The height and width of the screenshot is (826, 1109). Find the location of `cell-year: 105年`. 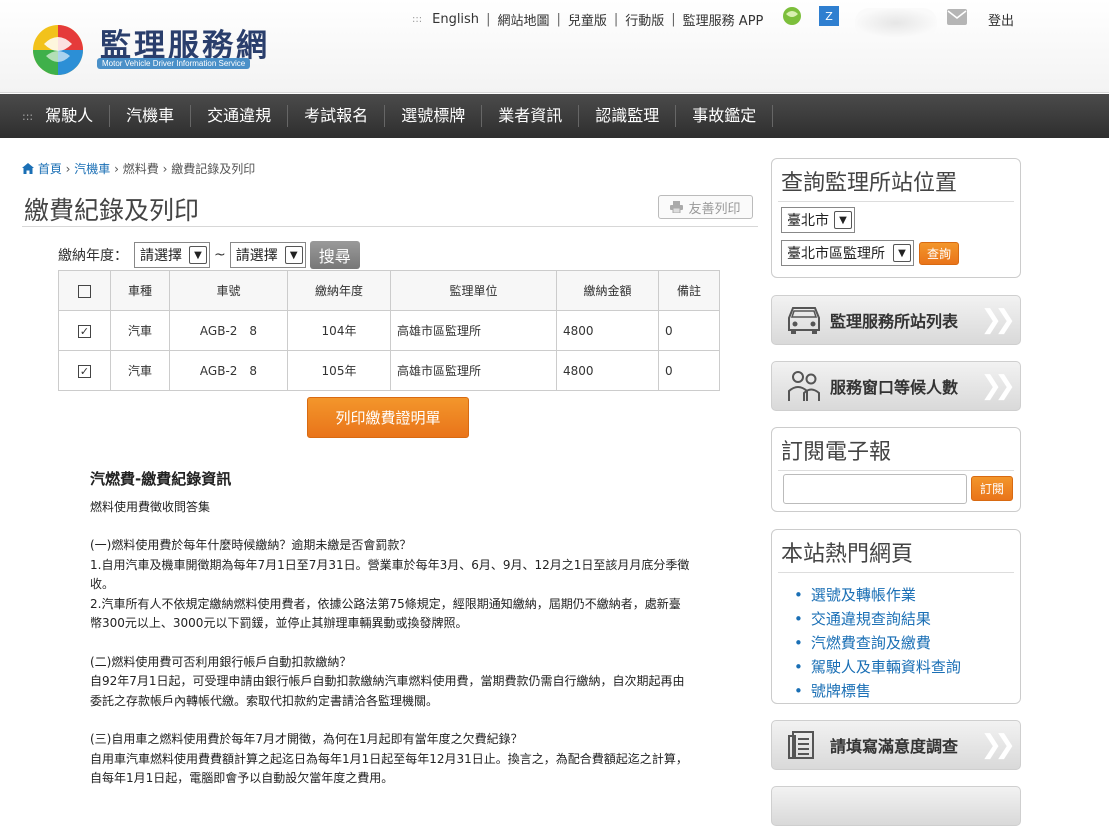

cell-year: 105年 is located at coordinates (339, 370).